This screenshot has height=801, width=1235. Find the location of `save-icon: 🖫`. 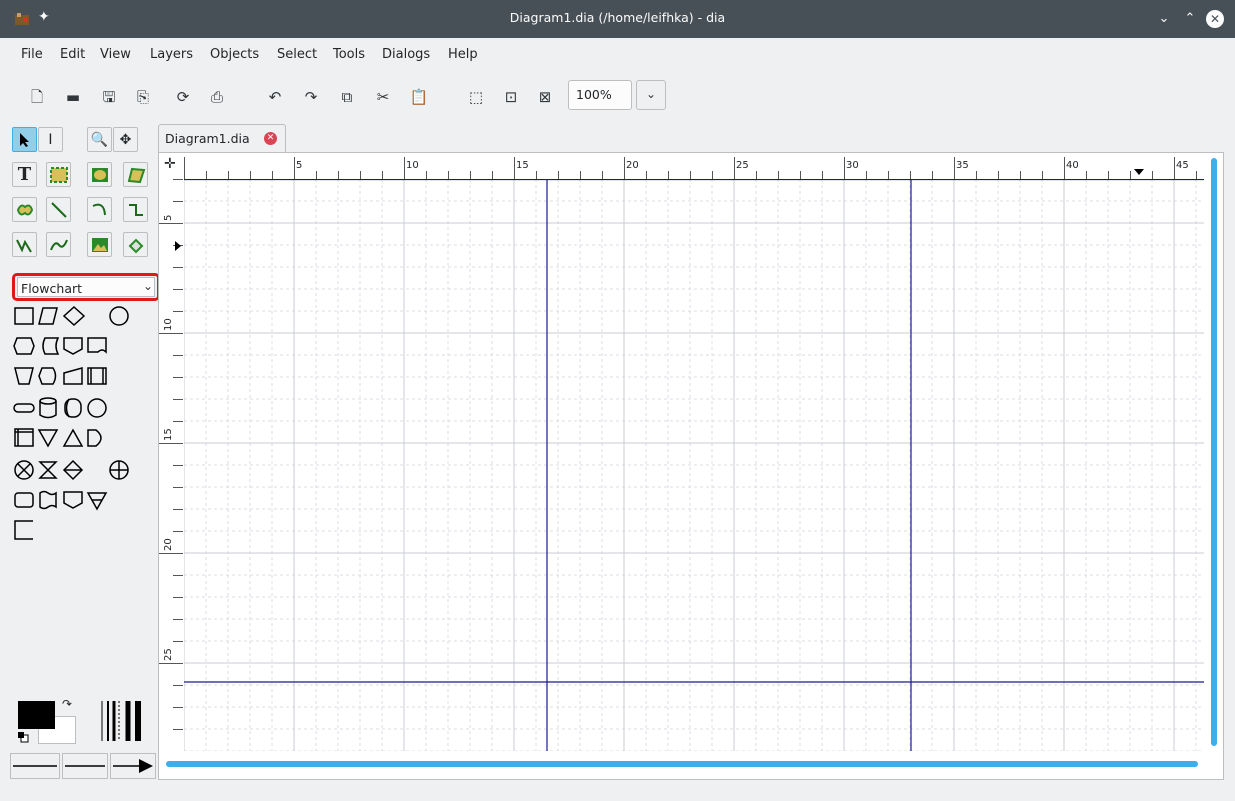

save-icon: 🖫 is located at coordinates (109, 97).